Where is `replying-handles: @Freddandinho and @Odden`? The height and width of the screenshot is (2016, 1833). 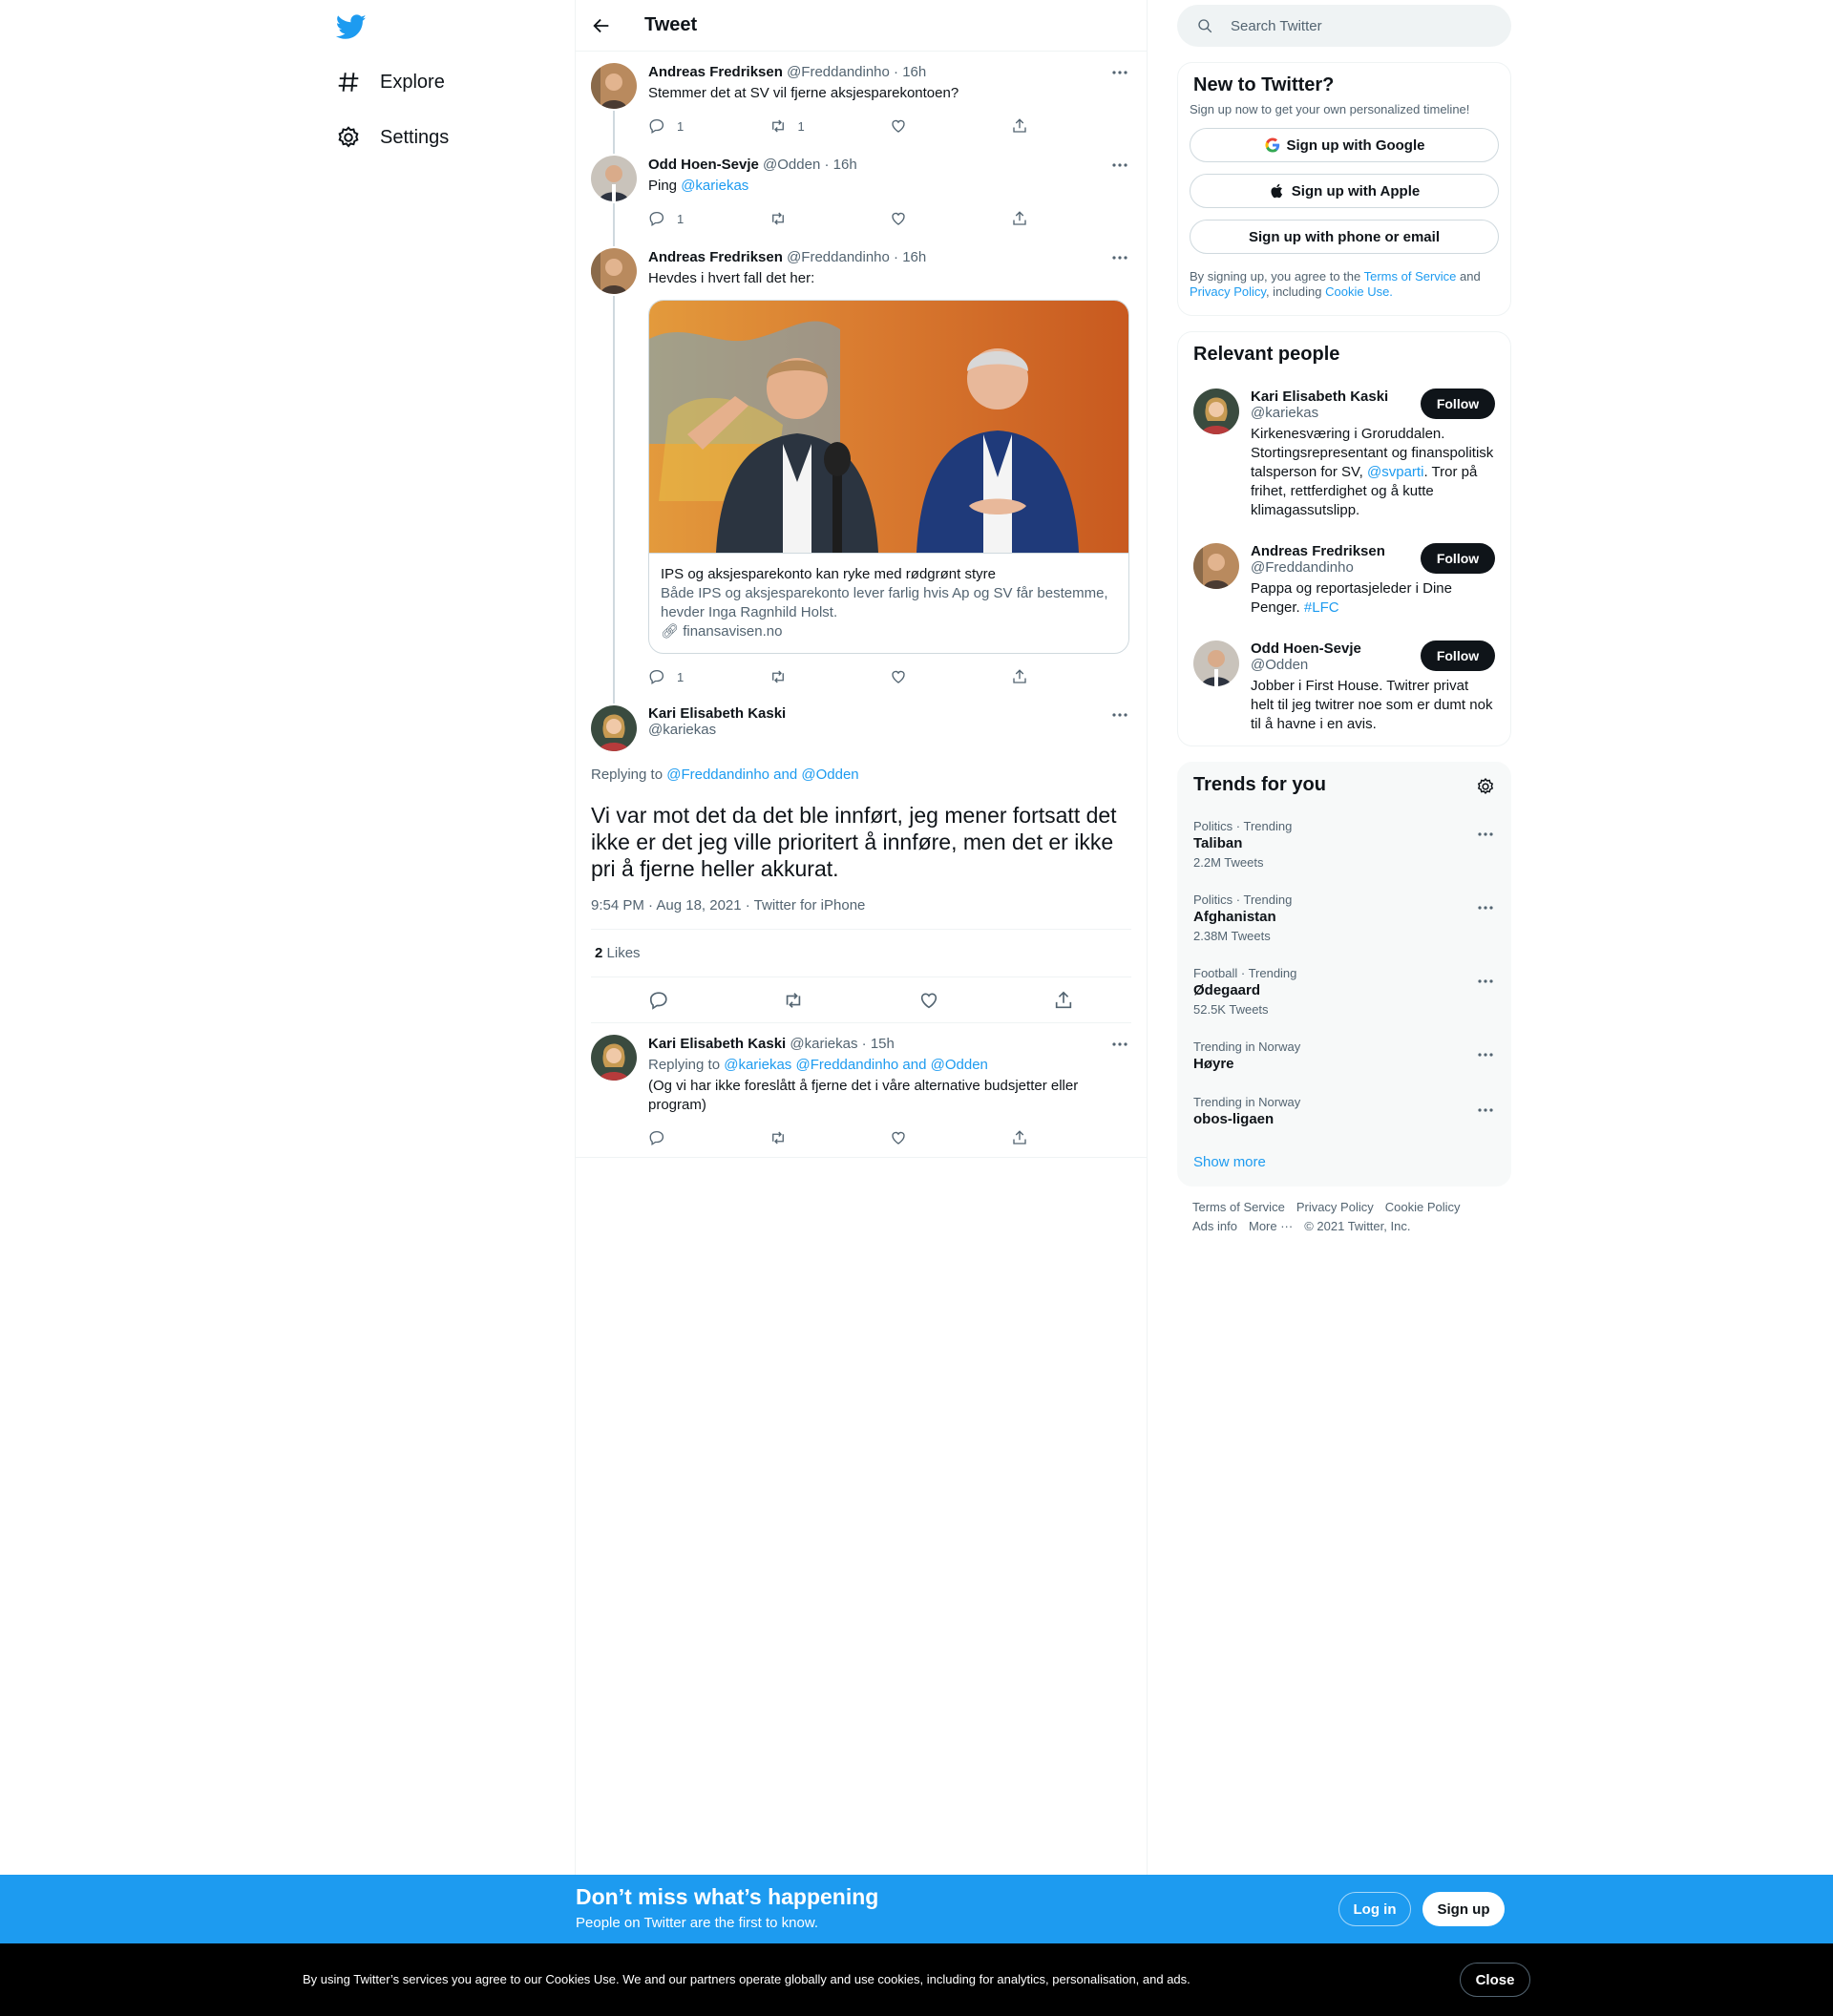
replying-handles: @Freddandinho and @Odden is located at coordinates (762, 775).